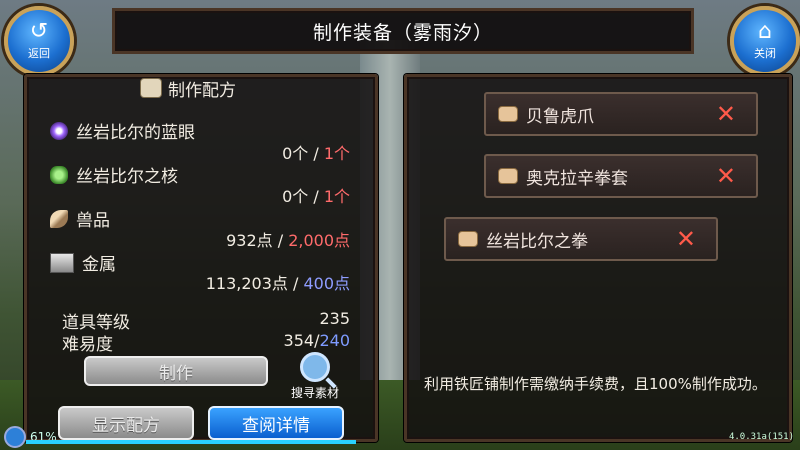 The height and width of the screenshot is (450, 800). I want to click on magnifier-icon, so click(315, 367).